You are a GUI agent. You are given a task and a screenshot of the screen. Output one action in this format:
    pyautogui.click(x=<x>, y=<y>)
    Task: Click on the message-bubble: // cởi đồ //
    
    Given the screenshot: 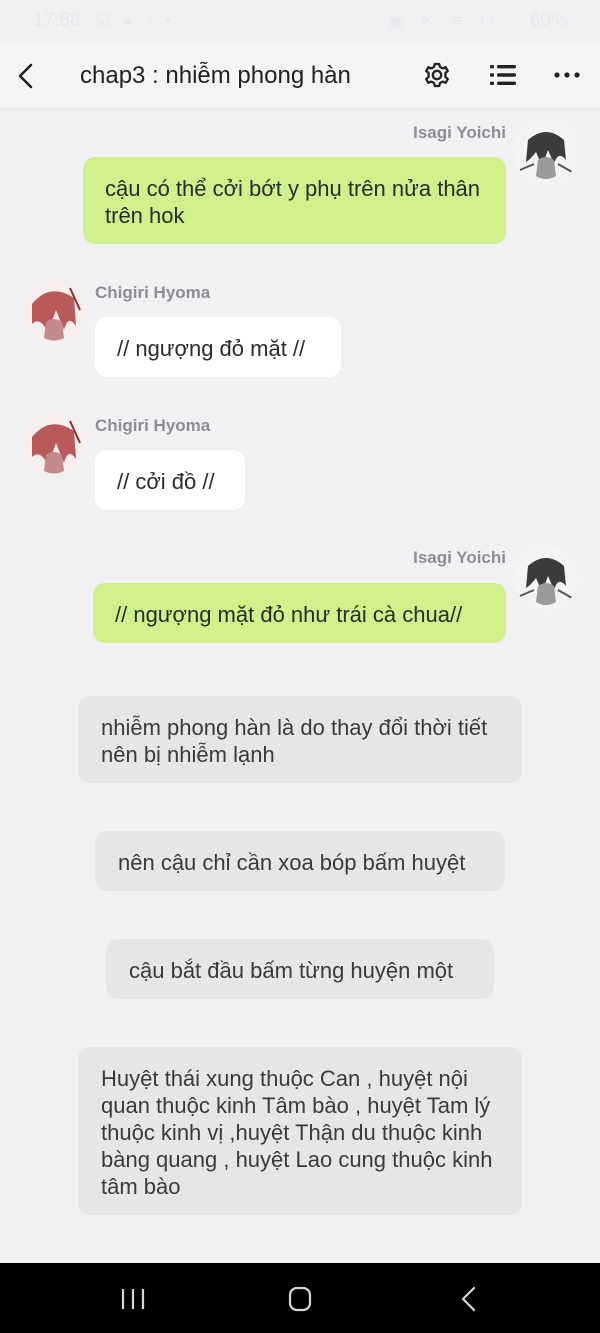 What is the action you would take?
    pyautogui.click(x=170, y=480)
    